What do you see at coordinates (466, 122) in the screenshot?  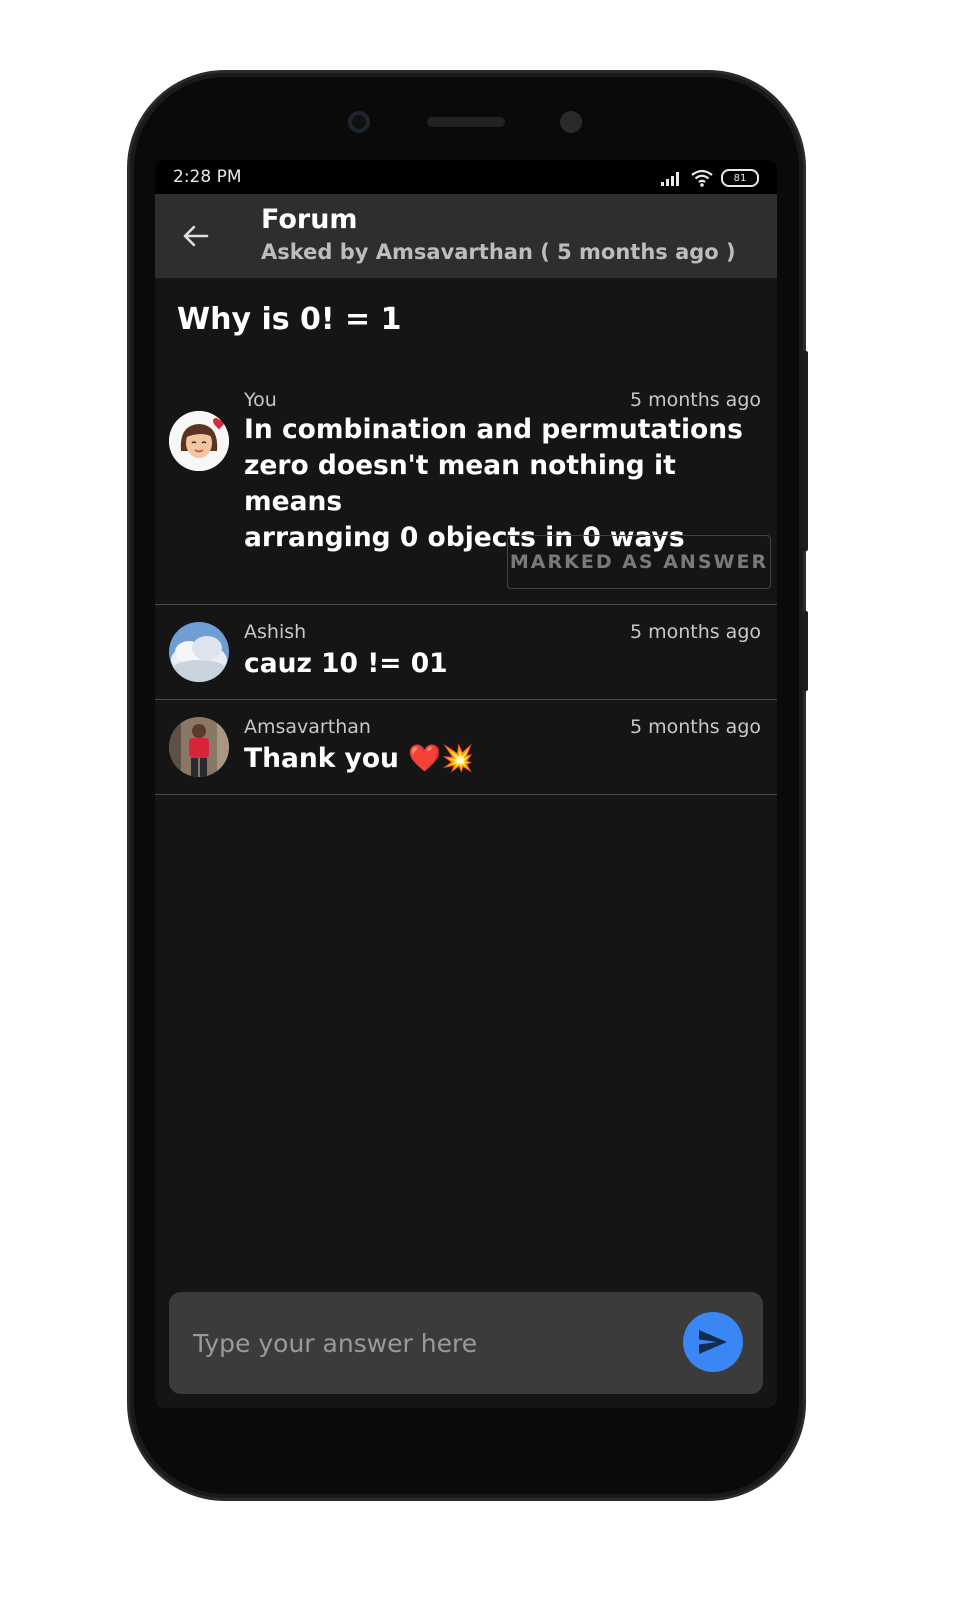 I see `earpiece-speaker` at bounding box center [466, 122].